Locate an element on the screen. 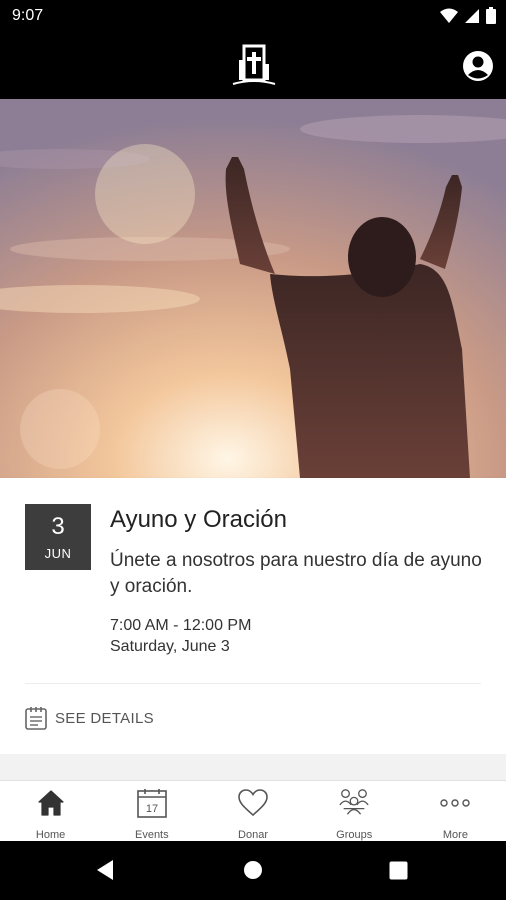 This screenshot has width=506, height=900. tab-donar: Donar is located at coordinates (252, 811).